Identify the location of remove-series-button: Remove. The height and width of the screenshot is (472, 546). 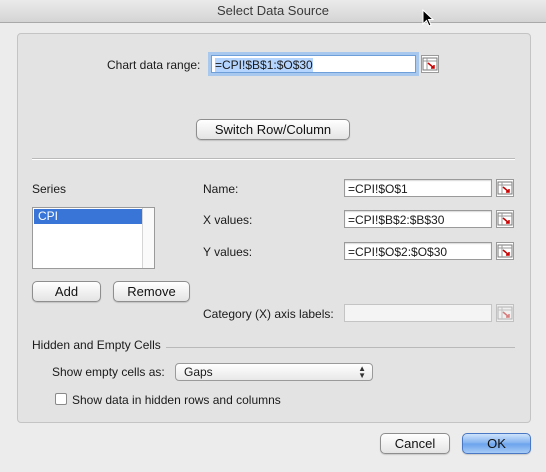
(151, 291).